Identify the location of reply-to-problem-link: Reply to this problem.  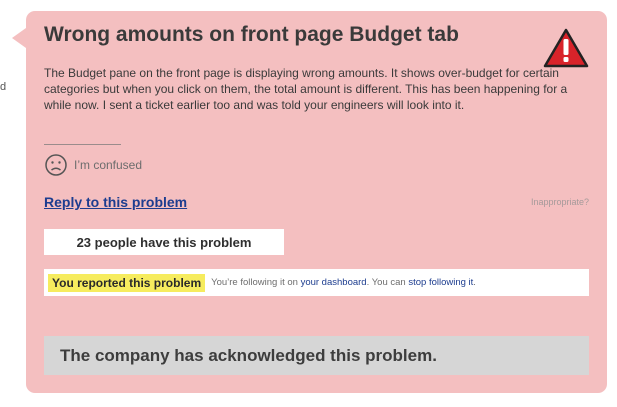
(115, 202).